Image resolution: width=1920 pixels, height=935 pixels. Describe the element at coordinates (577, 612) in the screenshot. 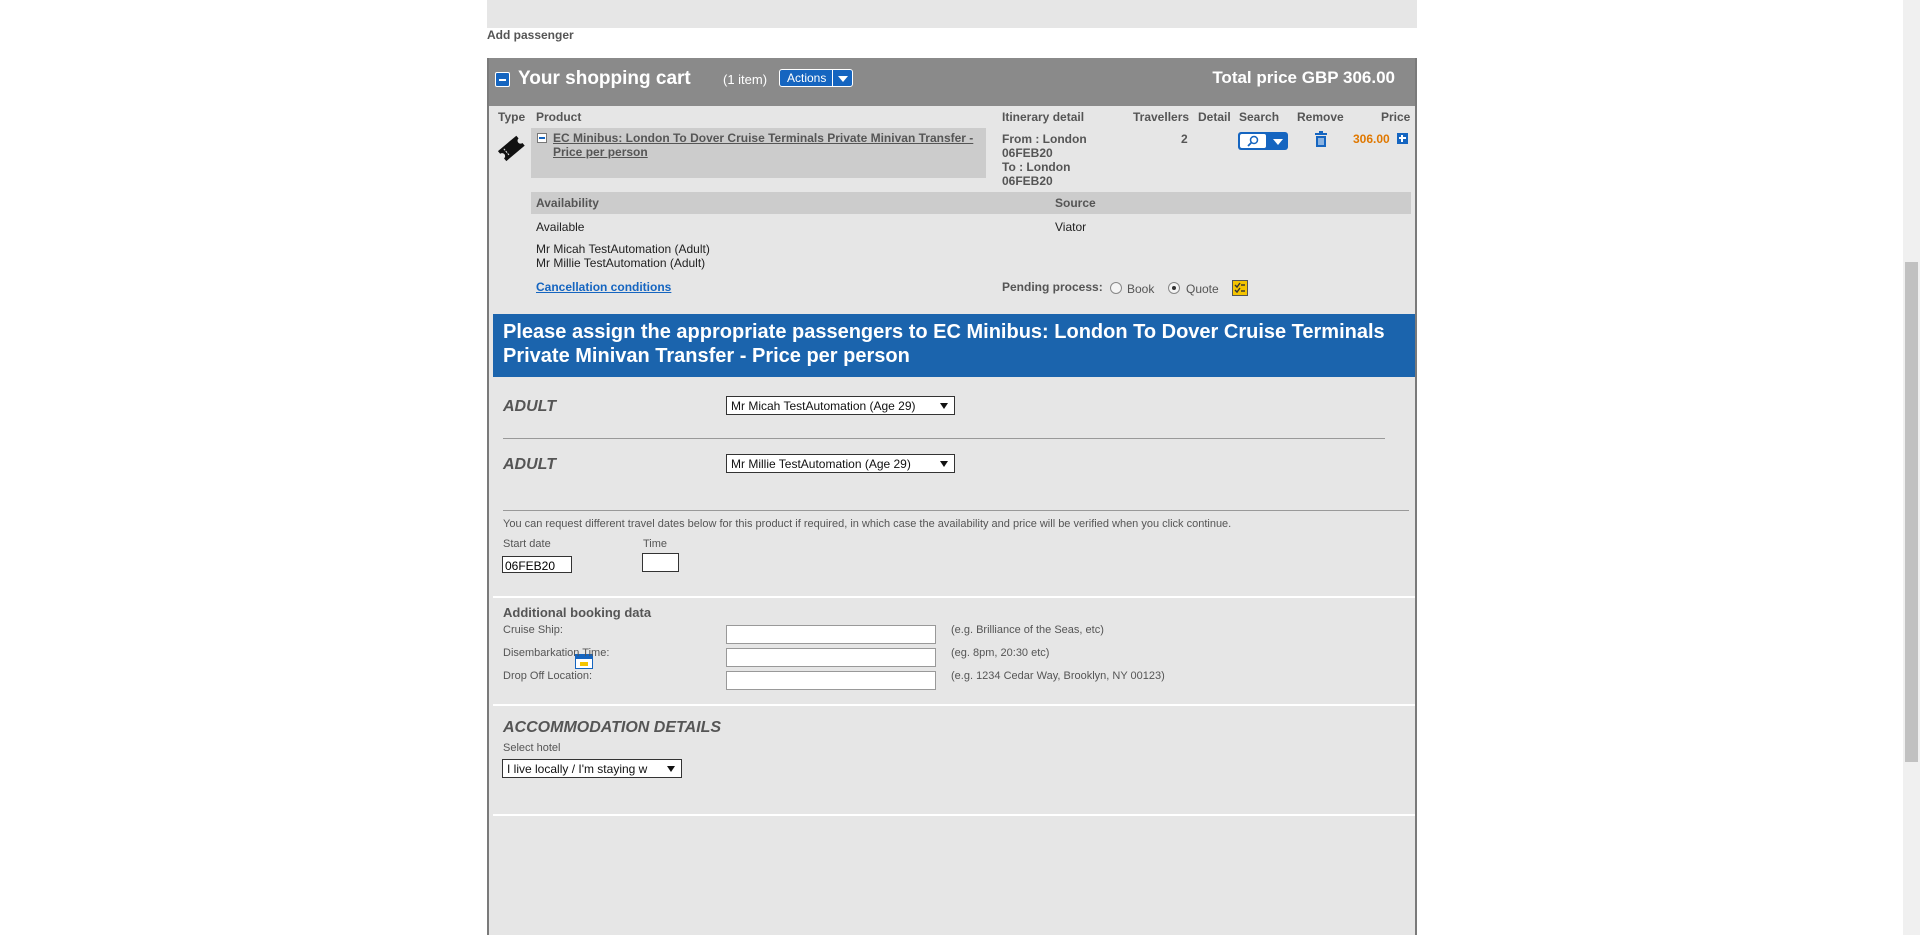

I see `booking-data-title: Additional booking data` at that location.